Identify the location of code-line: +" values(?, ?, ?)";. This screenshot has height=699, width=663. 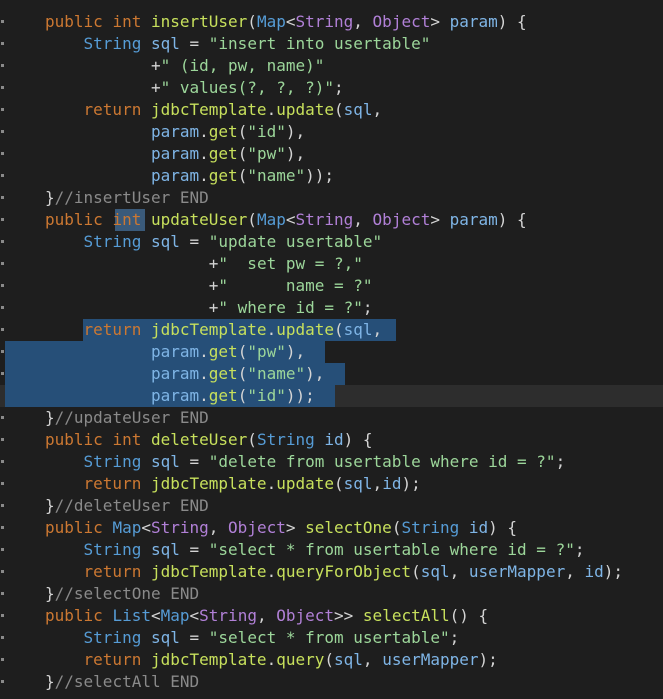
(331, 88).